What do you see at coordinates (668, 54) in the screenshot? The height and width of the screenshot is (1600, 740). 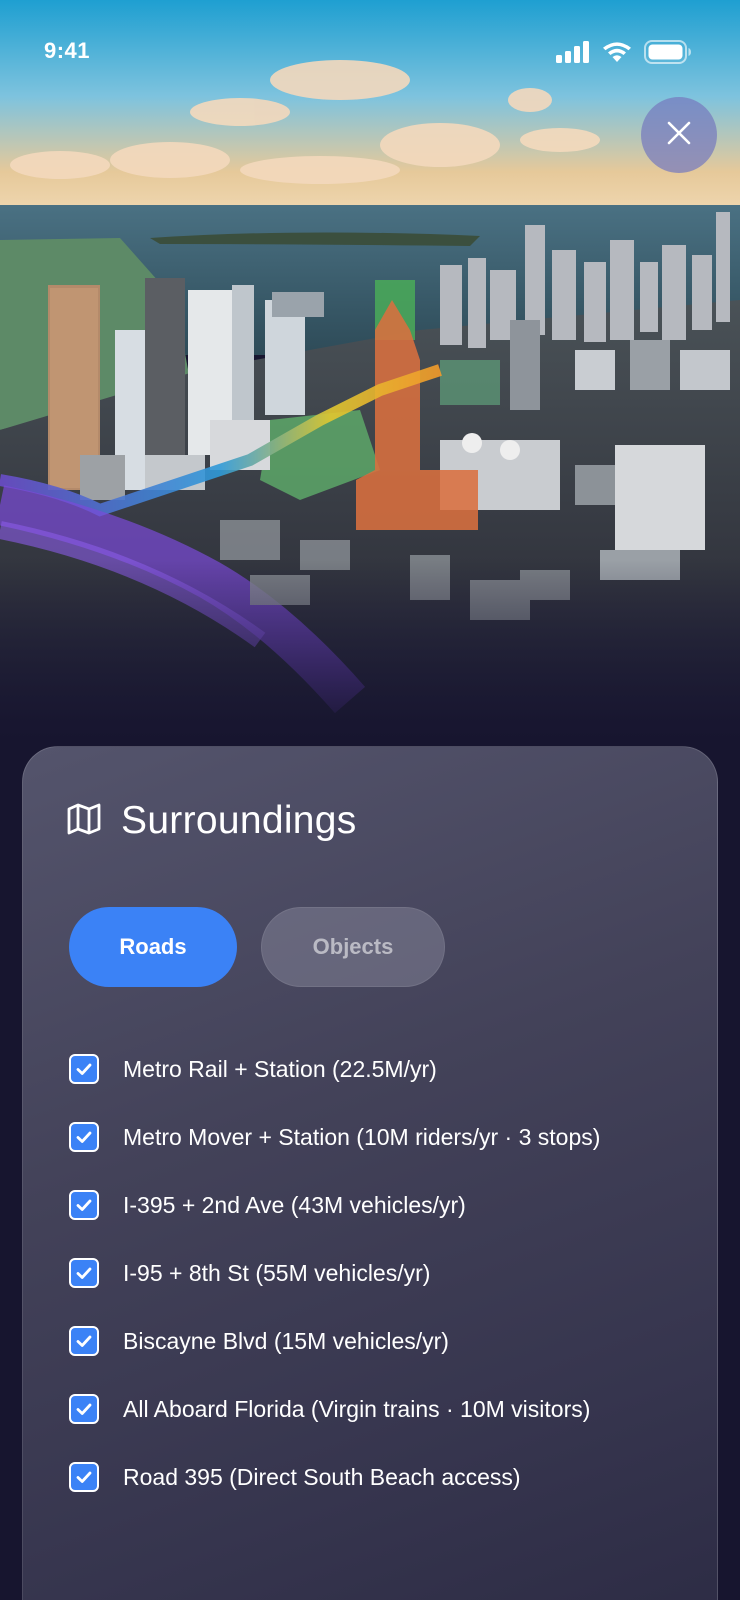 I see `battery-icon` at bounding box center [668, 54].